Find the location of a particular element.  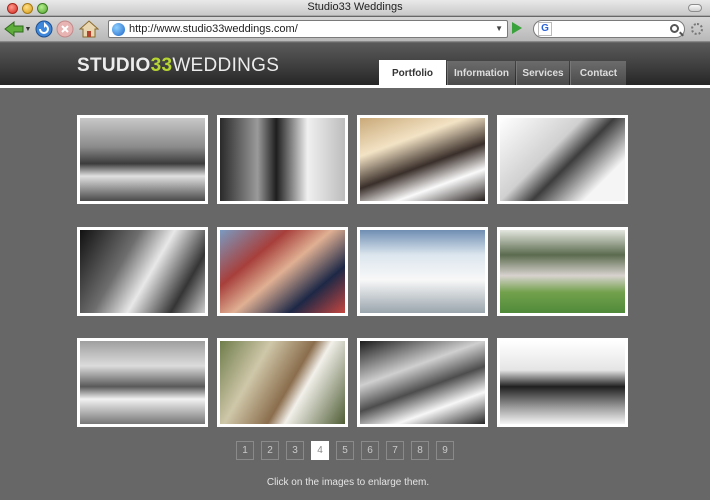

search-box: G is located at coordinates (609, 29).